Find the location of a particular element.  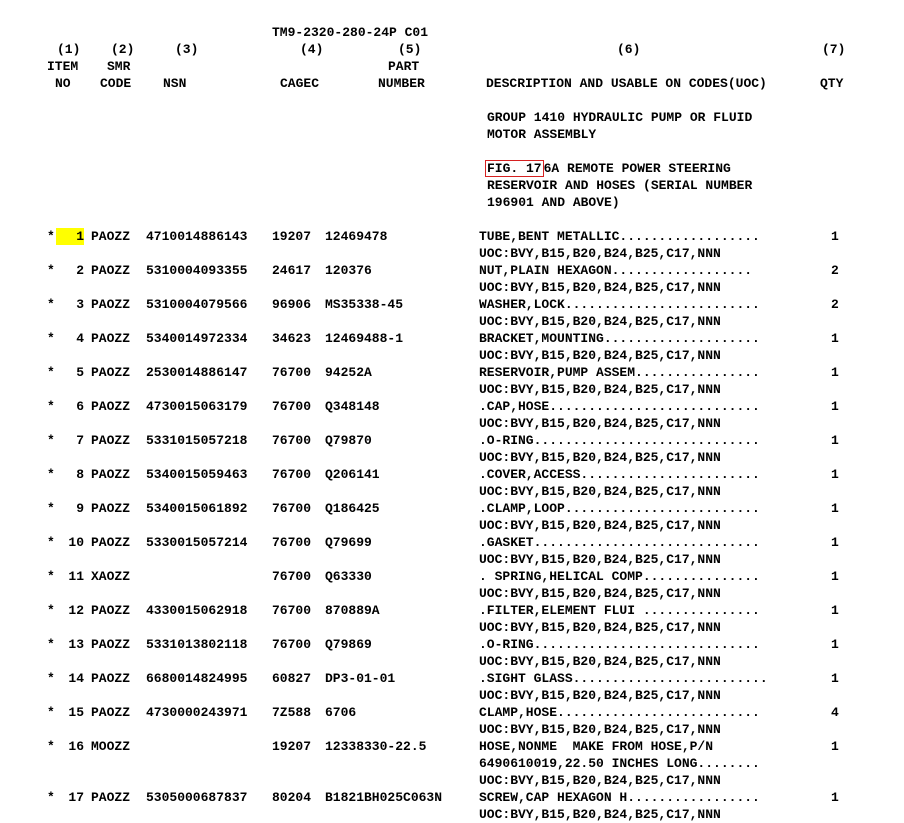

item-number: 15 is located at coordinates (76, 712).